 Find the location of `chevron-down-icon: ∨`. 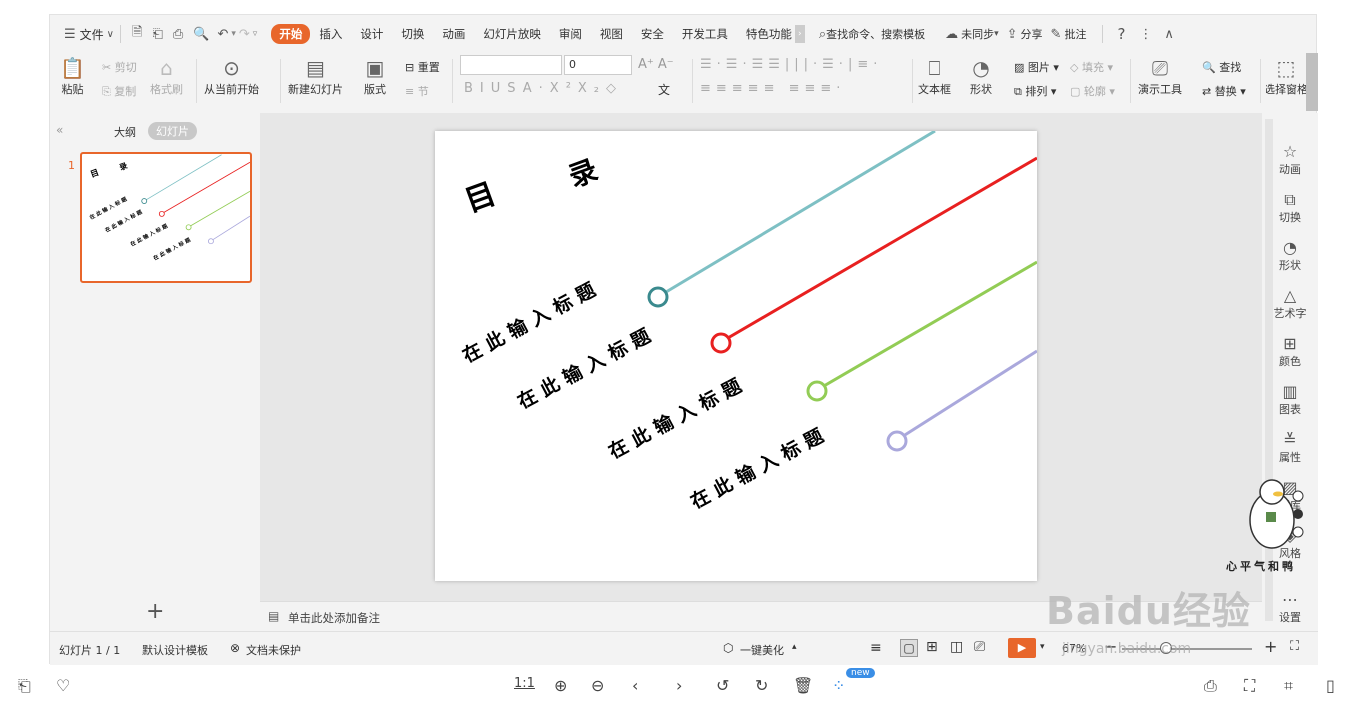

chevron-down-icon: ∨ is located at coordinates (110, 34).